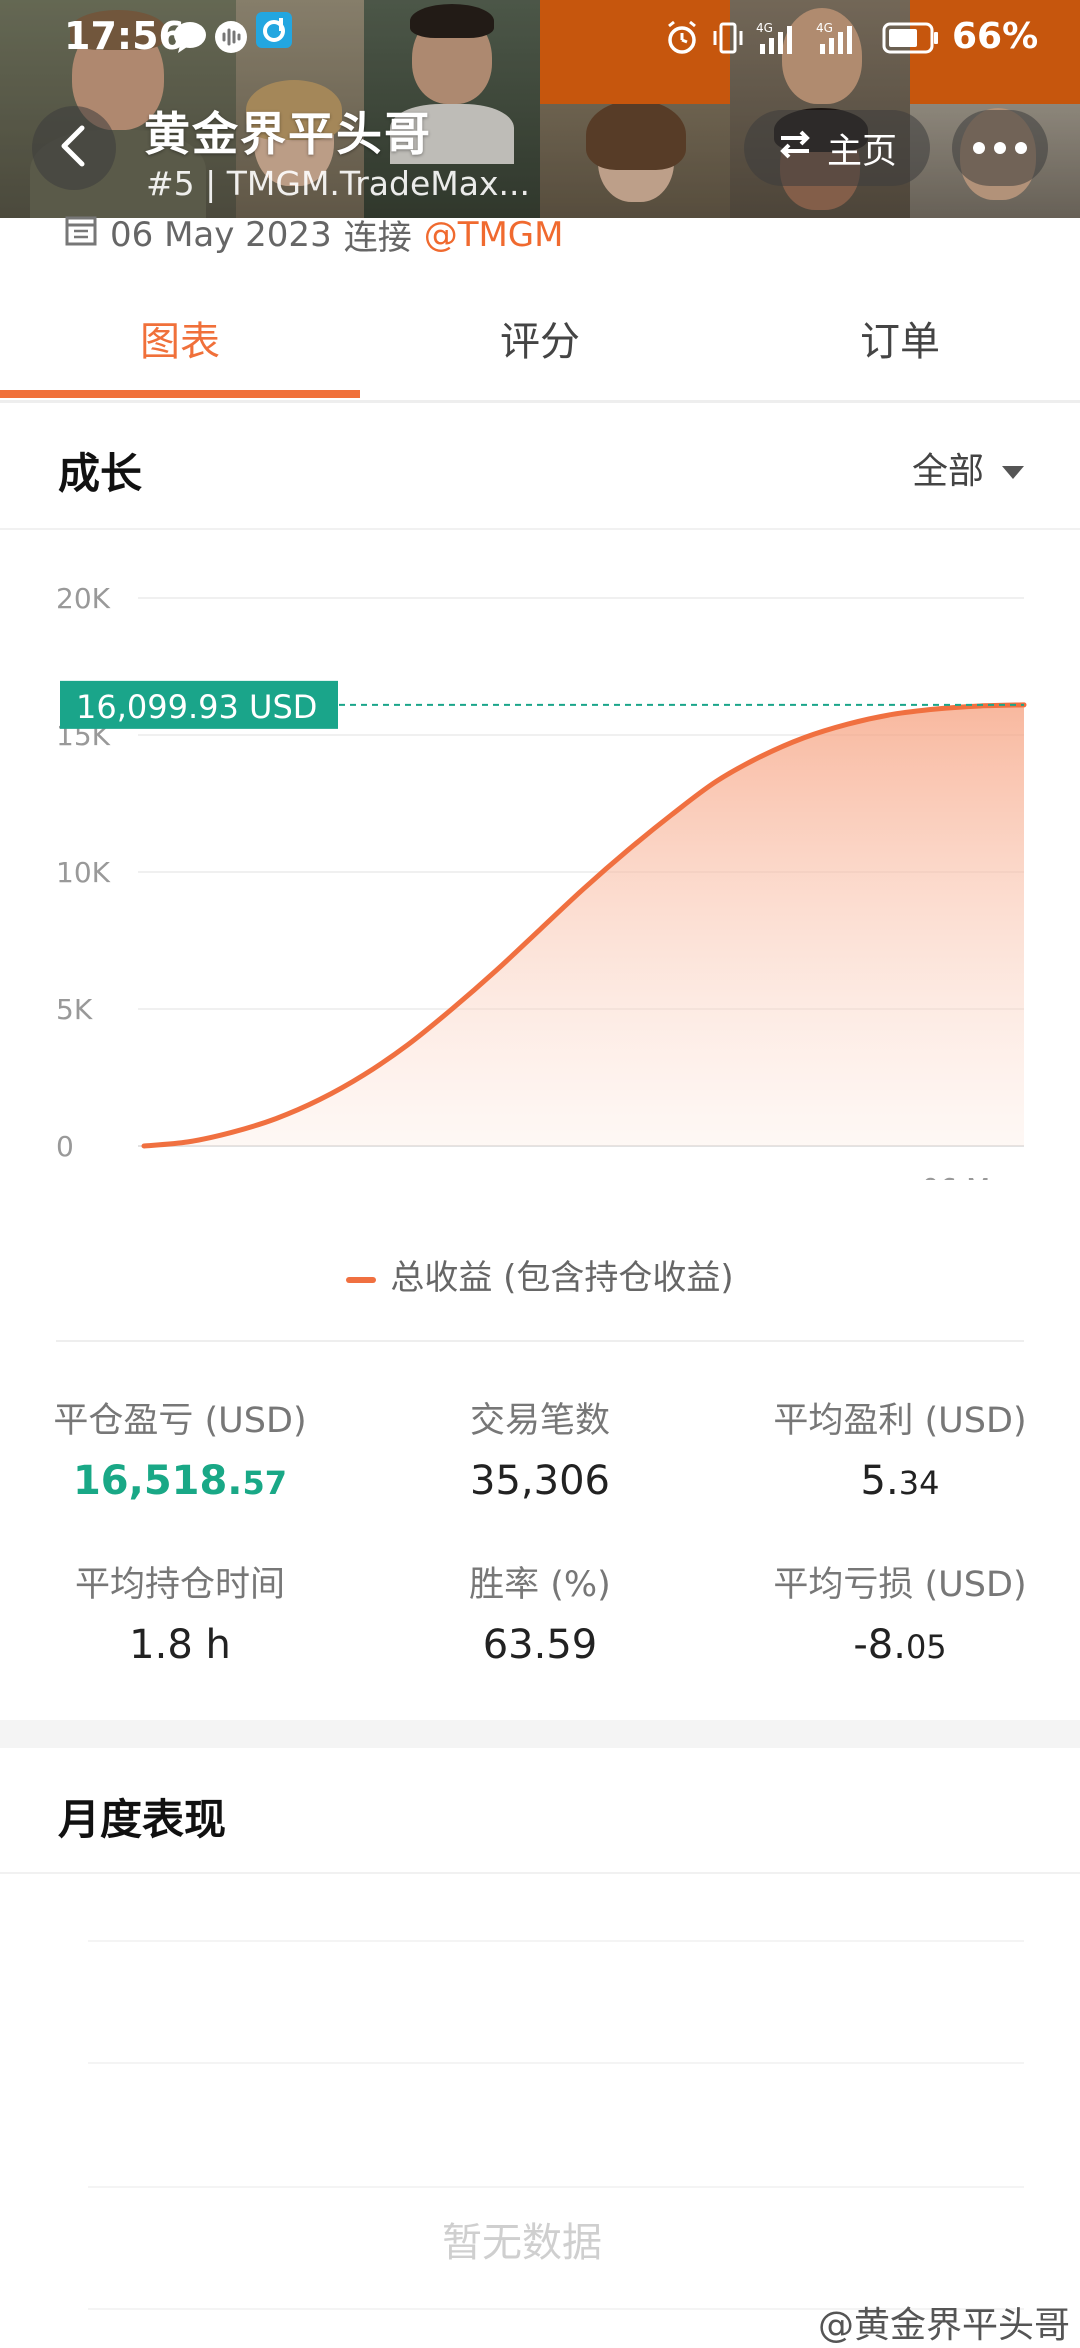 The image size is (1080, 2348). What do you see at coordinates (839, 40) in the screenshot?
I see `signal-4g-icon-2: 4G` at bounding box center [839, 40].